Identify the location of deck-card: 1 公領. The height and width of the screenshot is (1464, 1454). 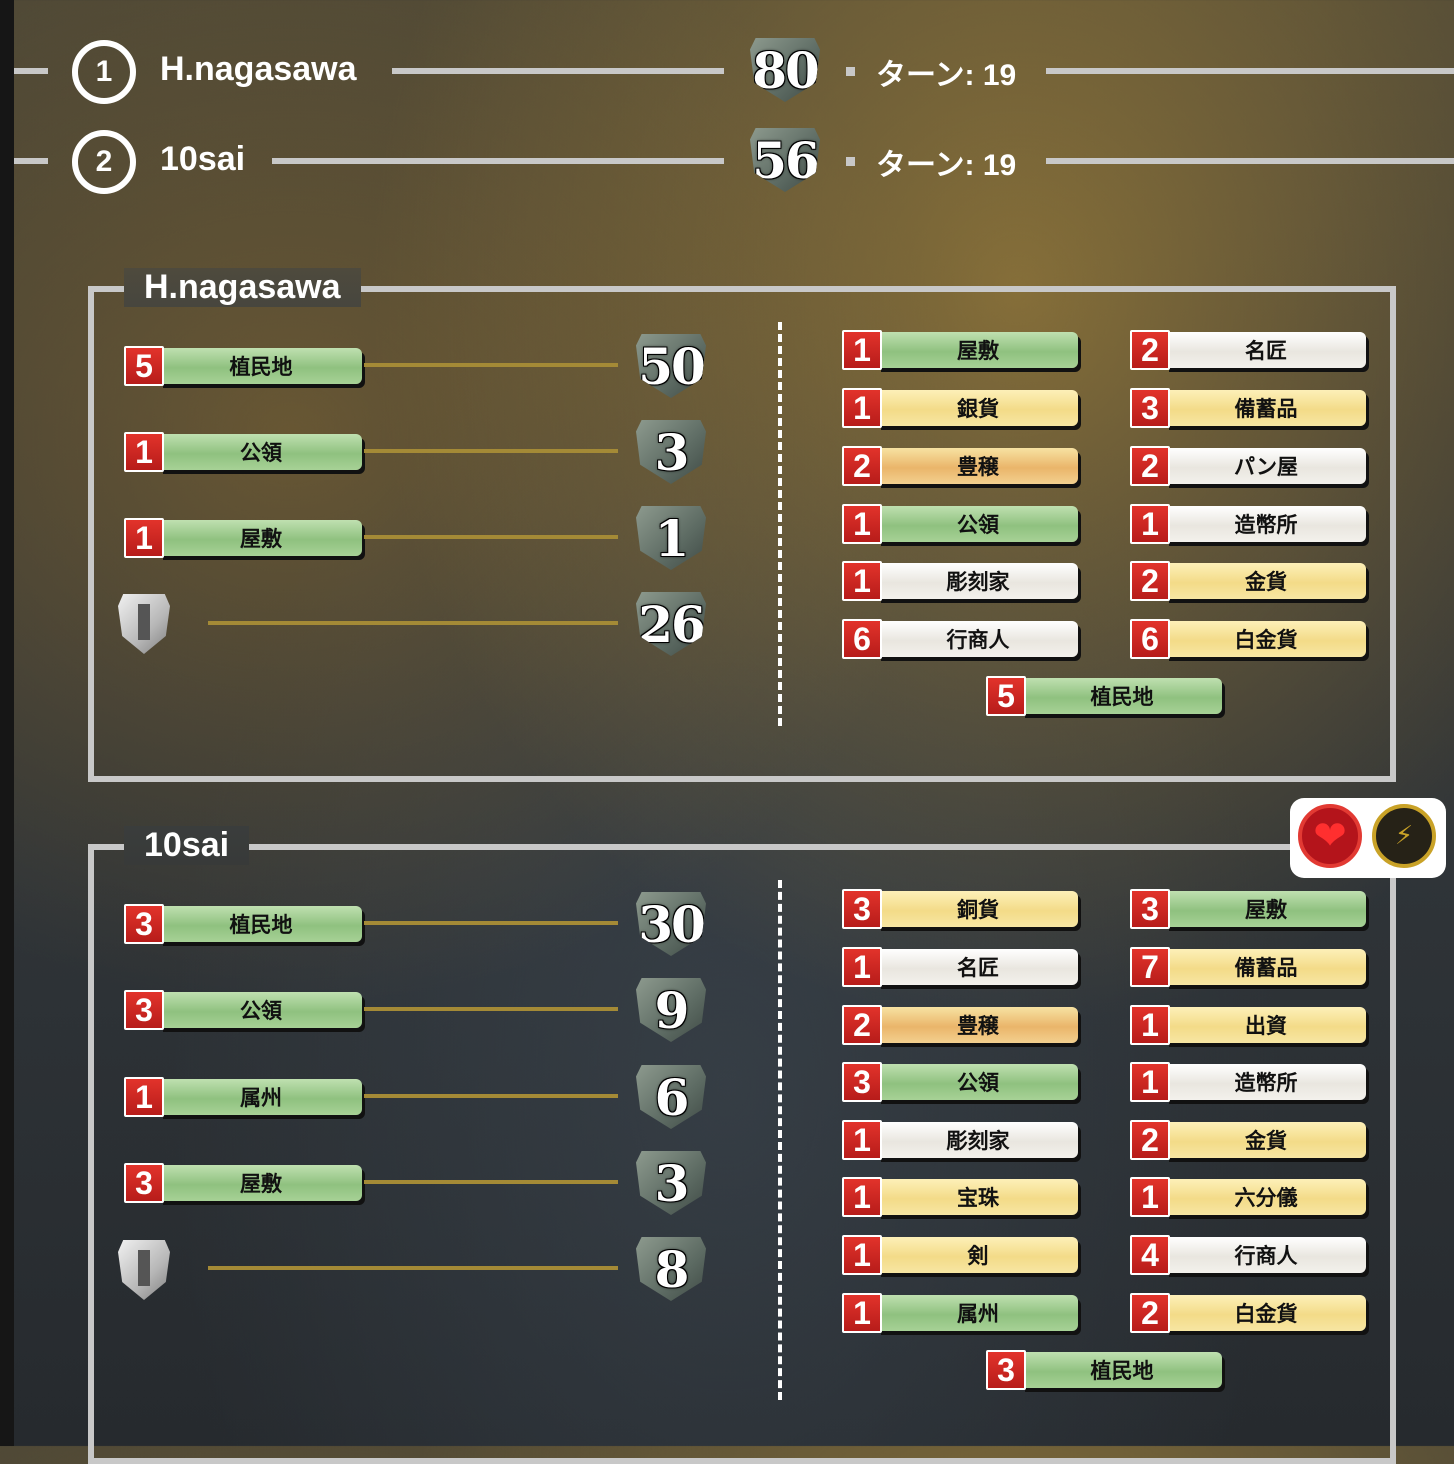
(960, 524).